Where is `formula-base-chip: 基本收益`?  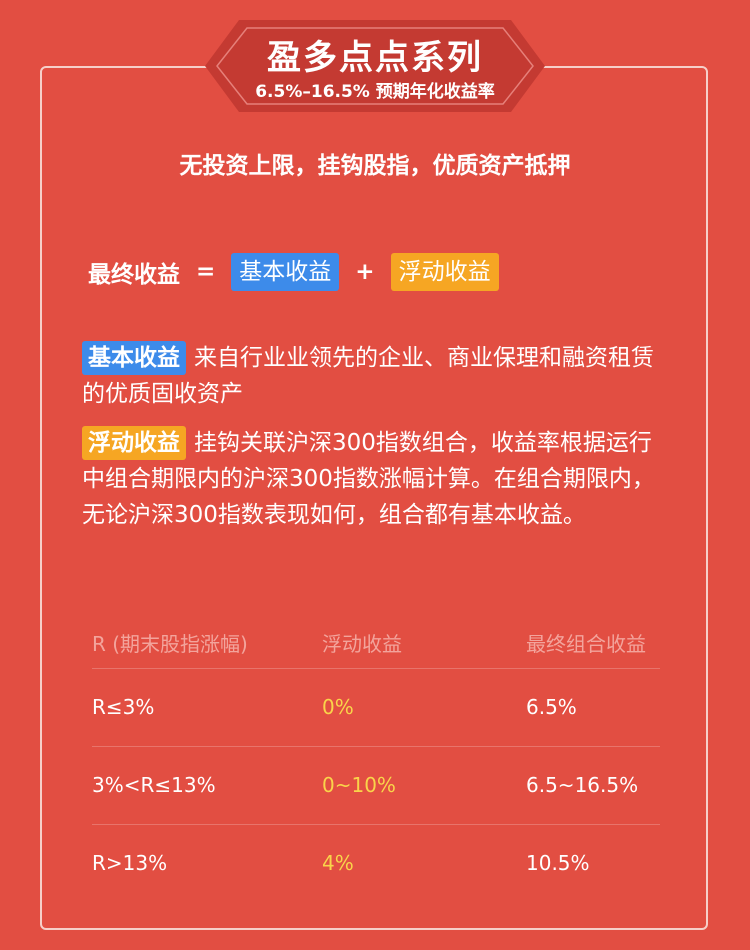
formula-base-chip: 基本收益 is located at coordinates (285, 272).